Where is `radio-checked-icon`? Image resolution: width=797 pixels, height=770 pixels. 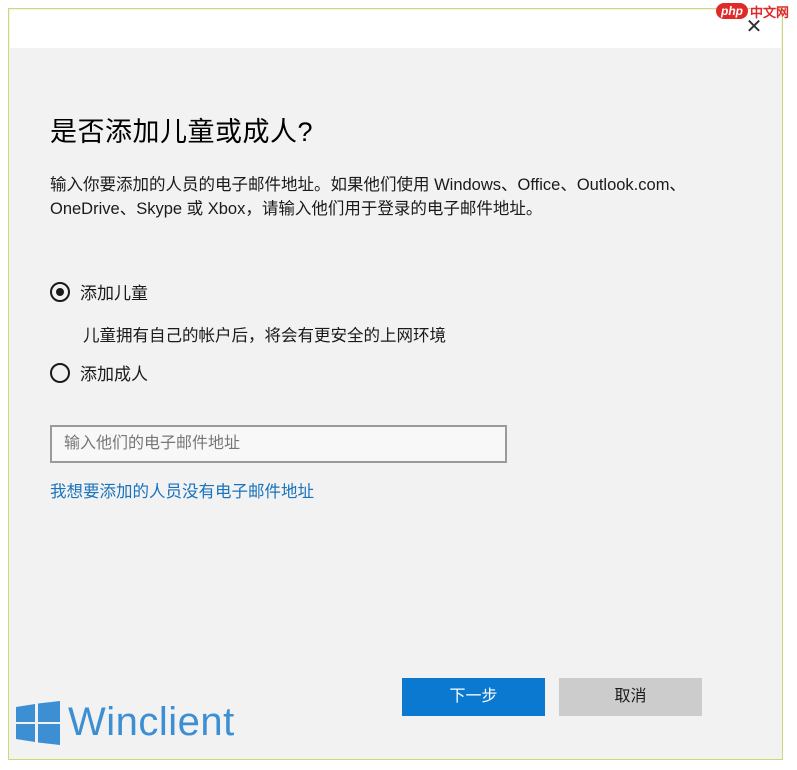 radio-checked-icon is located at coordinates (60, 291).